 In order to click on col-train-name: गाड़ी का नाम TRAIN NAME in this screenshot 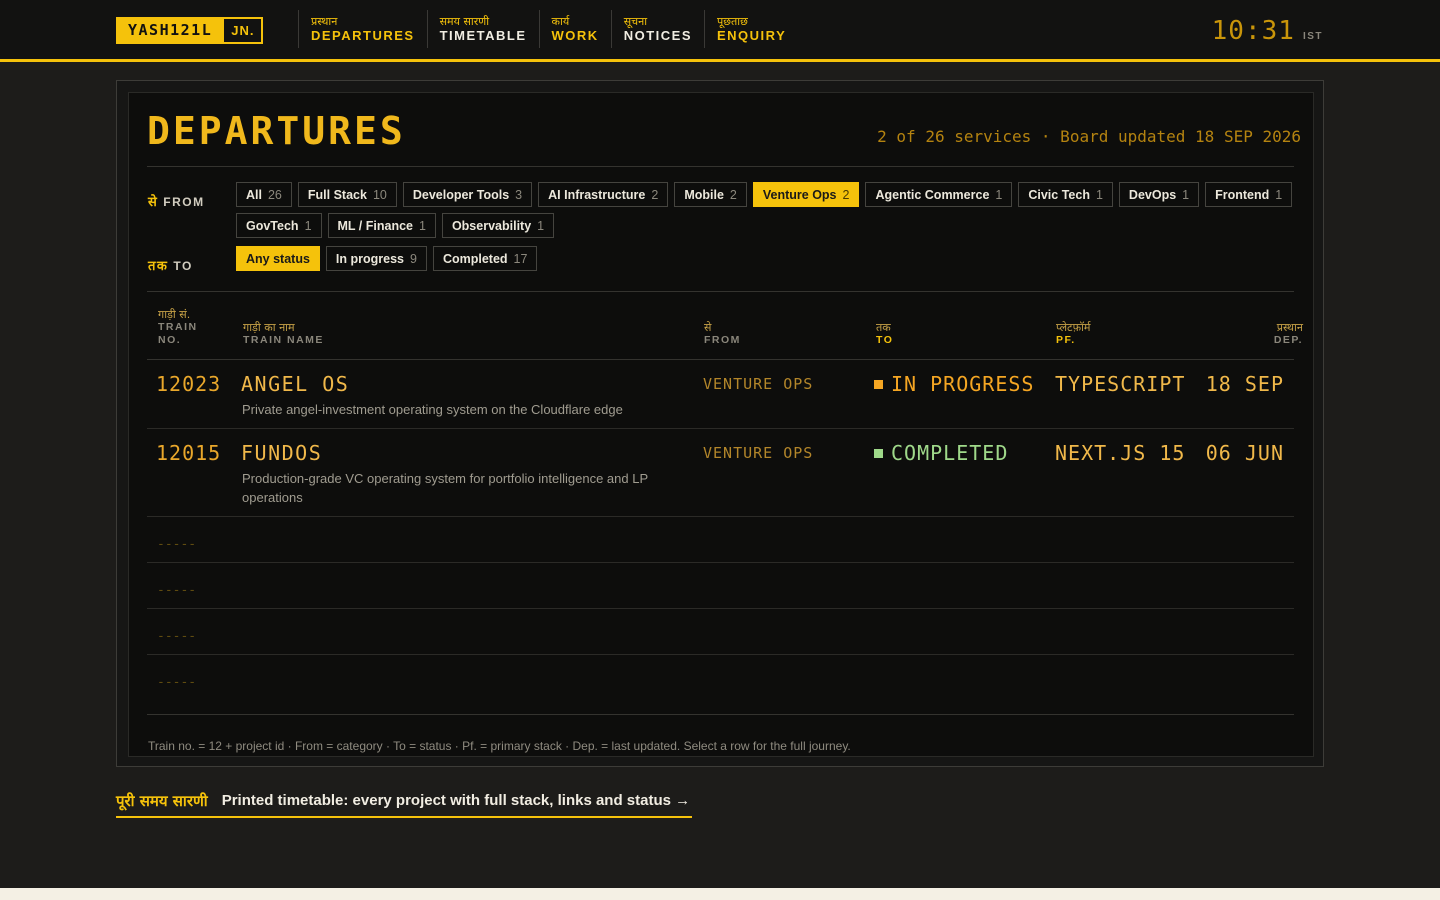, I will do `click(283, 334)`.